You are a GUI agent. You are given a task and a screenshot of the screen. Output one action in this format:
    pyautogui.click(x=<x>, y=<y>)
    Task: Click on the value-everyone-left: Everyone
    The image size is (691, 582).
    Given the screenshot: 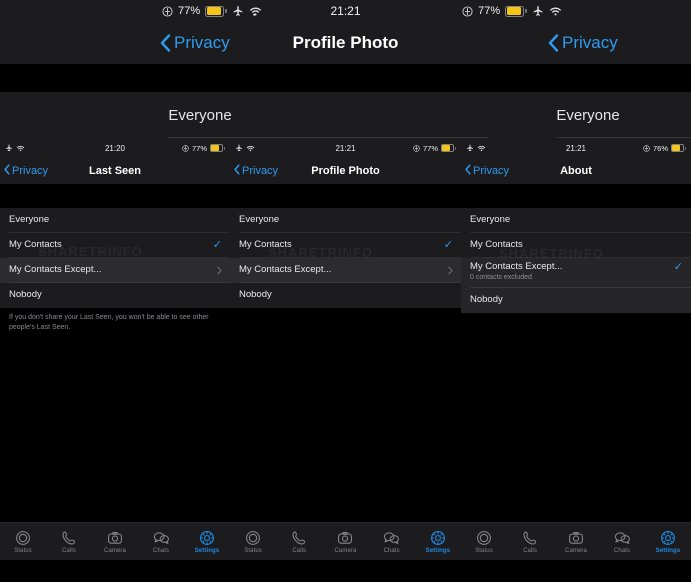 What is the action you would take?
    pyautogui.click(x=200, y=115)
    